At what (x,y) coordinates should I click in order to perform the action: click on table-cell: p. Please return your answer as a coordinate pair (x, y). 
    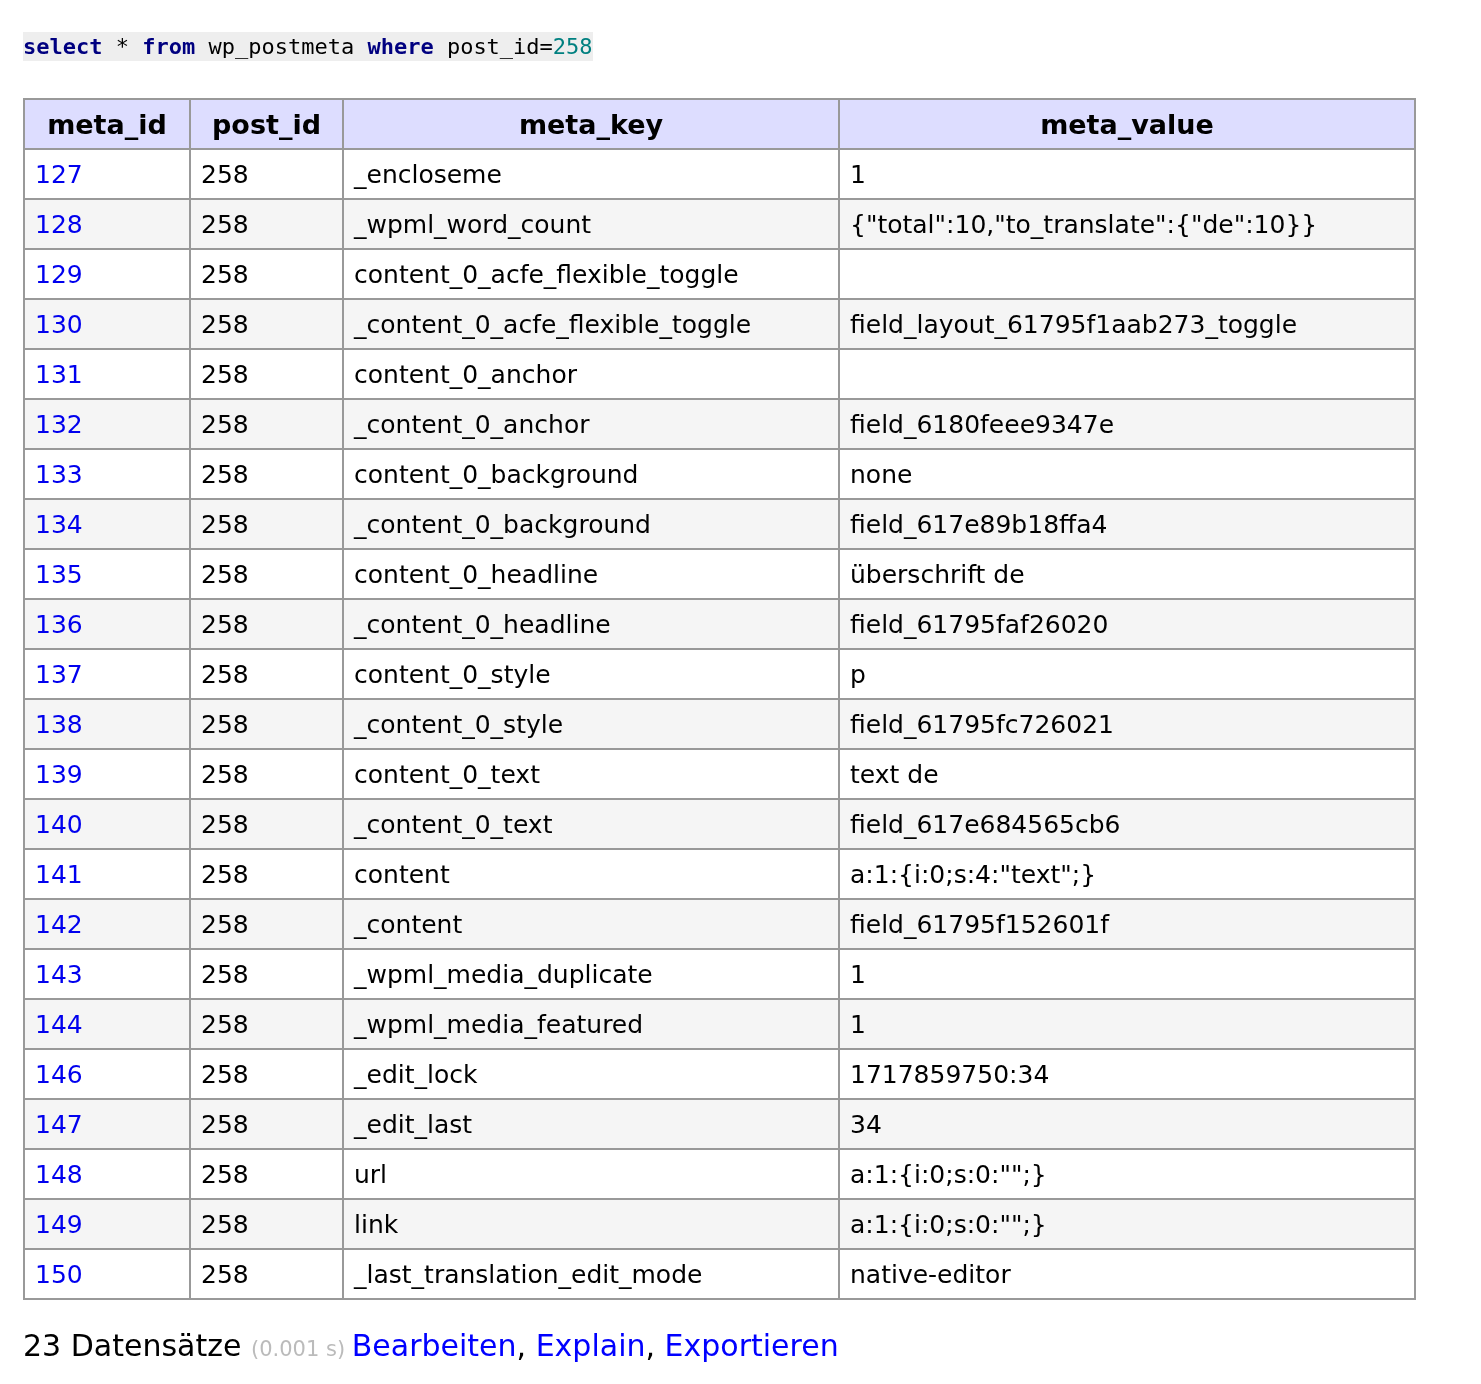
    Looking at the image, I should click on (858, 674).